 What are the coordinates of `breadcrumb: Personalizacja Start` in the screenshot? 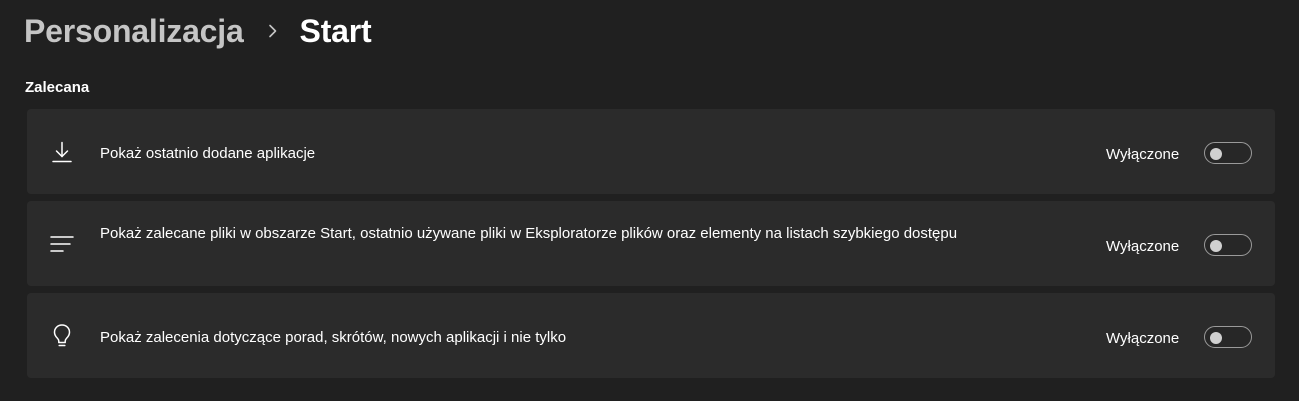 It's located at (198, 31).